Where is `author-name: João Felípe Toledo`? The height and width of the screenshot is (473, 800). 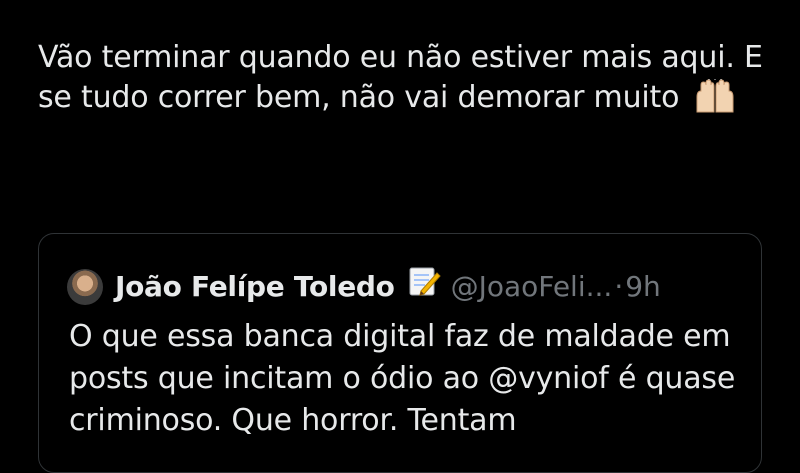
author-name: João Felípe Toledo is located at coordinates (255, 287).